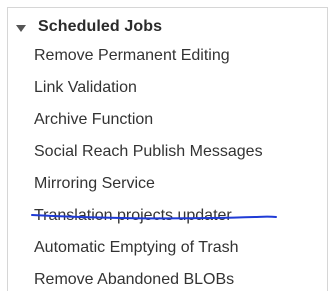  Describe the element at coordinates (148, 62) in the screenshot. I see `job-item-remove-permanent-editing: Remove Permanent Editing` at that location.